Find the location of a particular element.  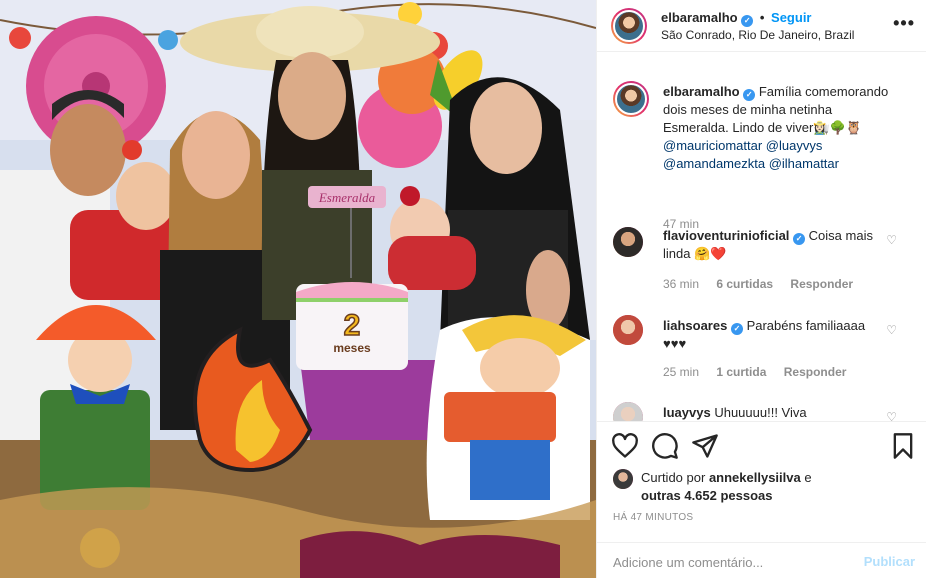

caption-emojis: 👩🏻‍🌾🌳🦉 is located at coordinates (837, 127).